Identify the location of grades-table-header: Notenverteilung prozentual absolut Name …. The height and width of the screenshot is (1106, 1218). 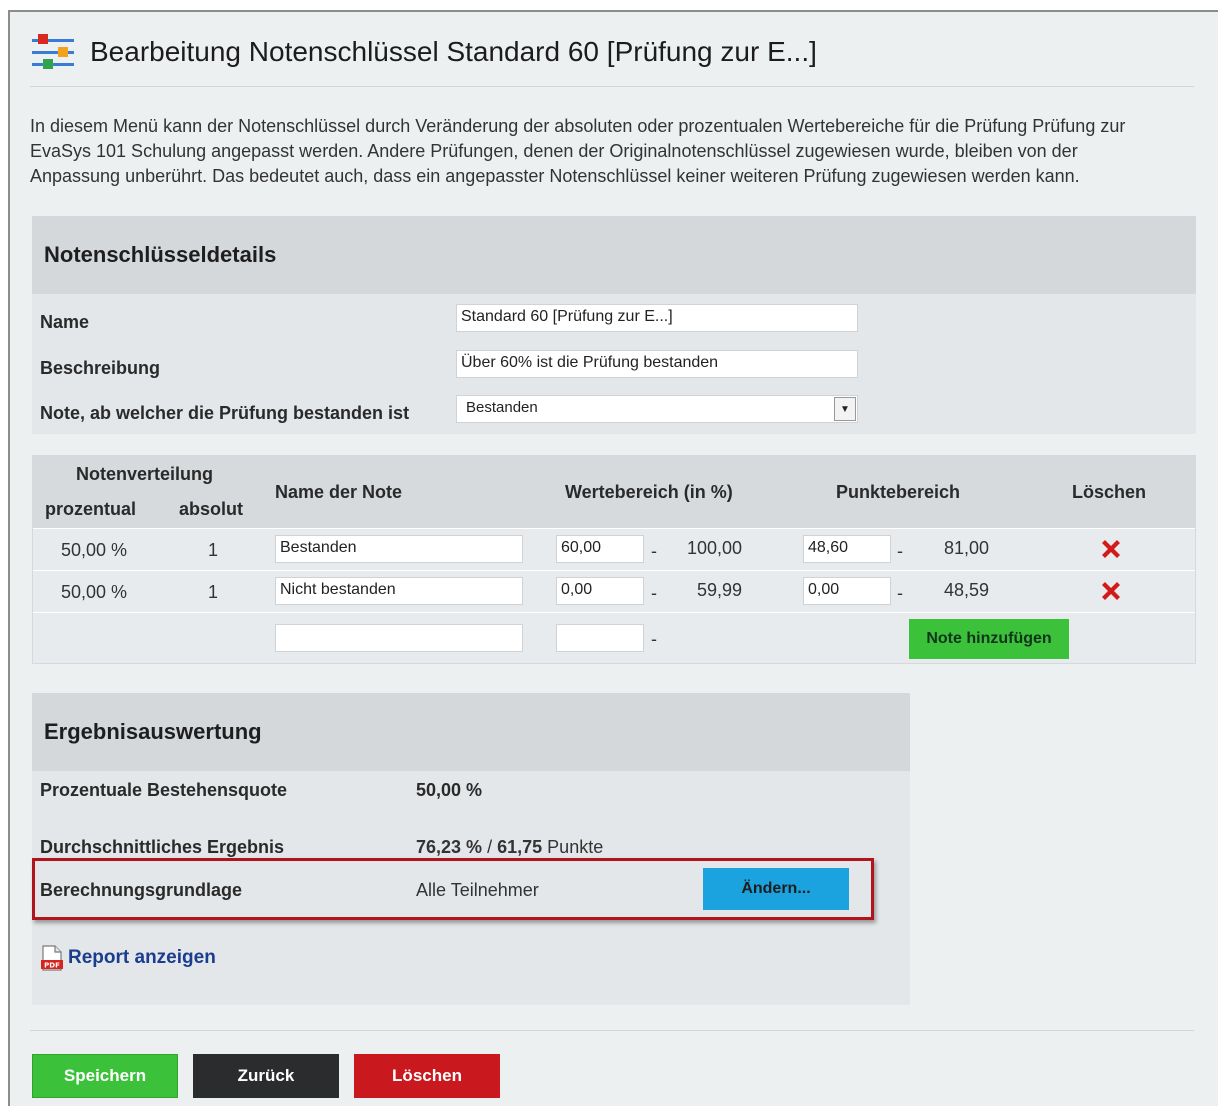
(614, 492).